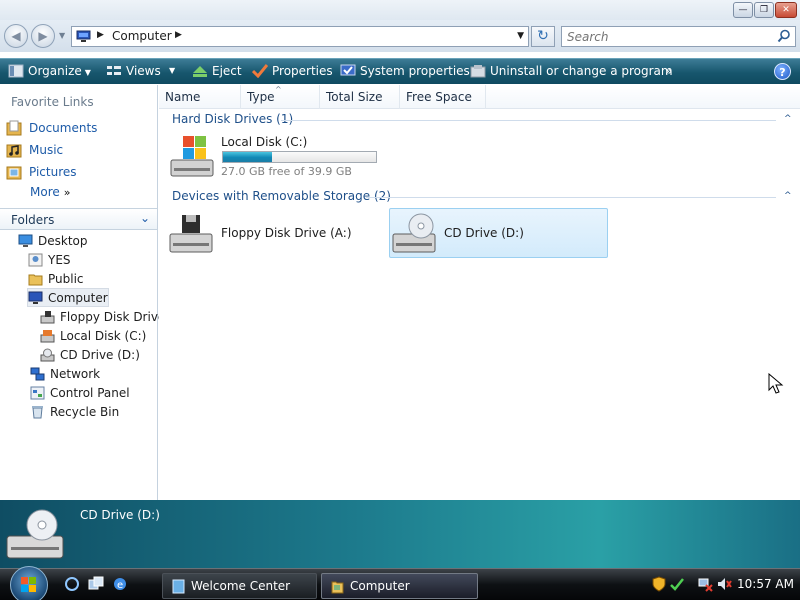 The height and width of the screenshot is (600, 800). Describe the element at coordinates (78, 298) in the screenshot. I see `tree-item-label: Computer` at that location.